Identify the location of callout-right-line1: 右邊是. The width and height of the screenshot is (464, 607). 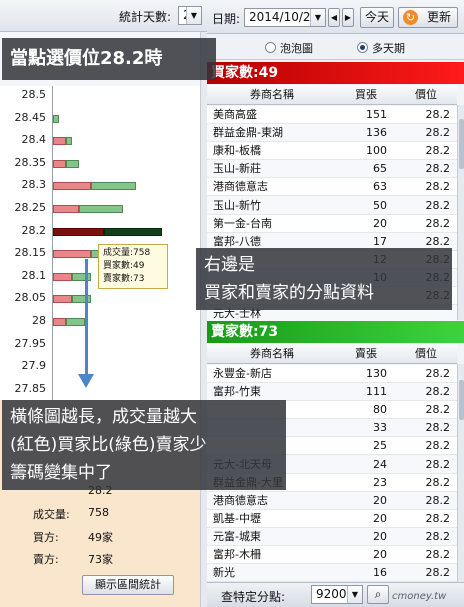
(229, 265).